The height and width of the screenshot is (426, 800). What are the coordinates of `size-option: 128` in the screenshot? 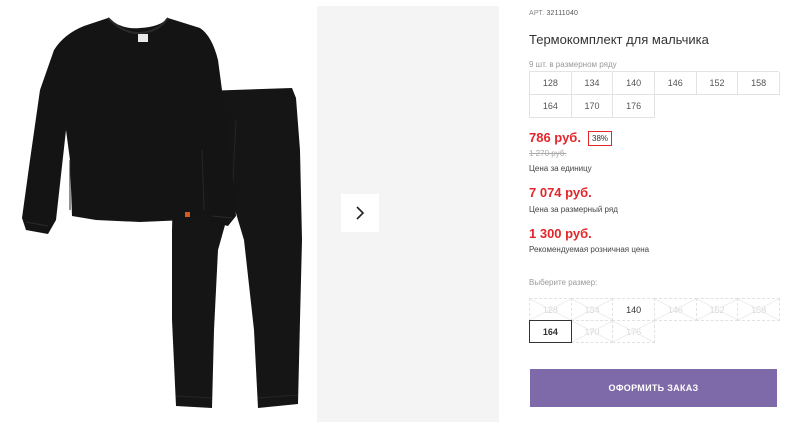 It's located at (550, 309).